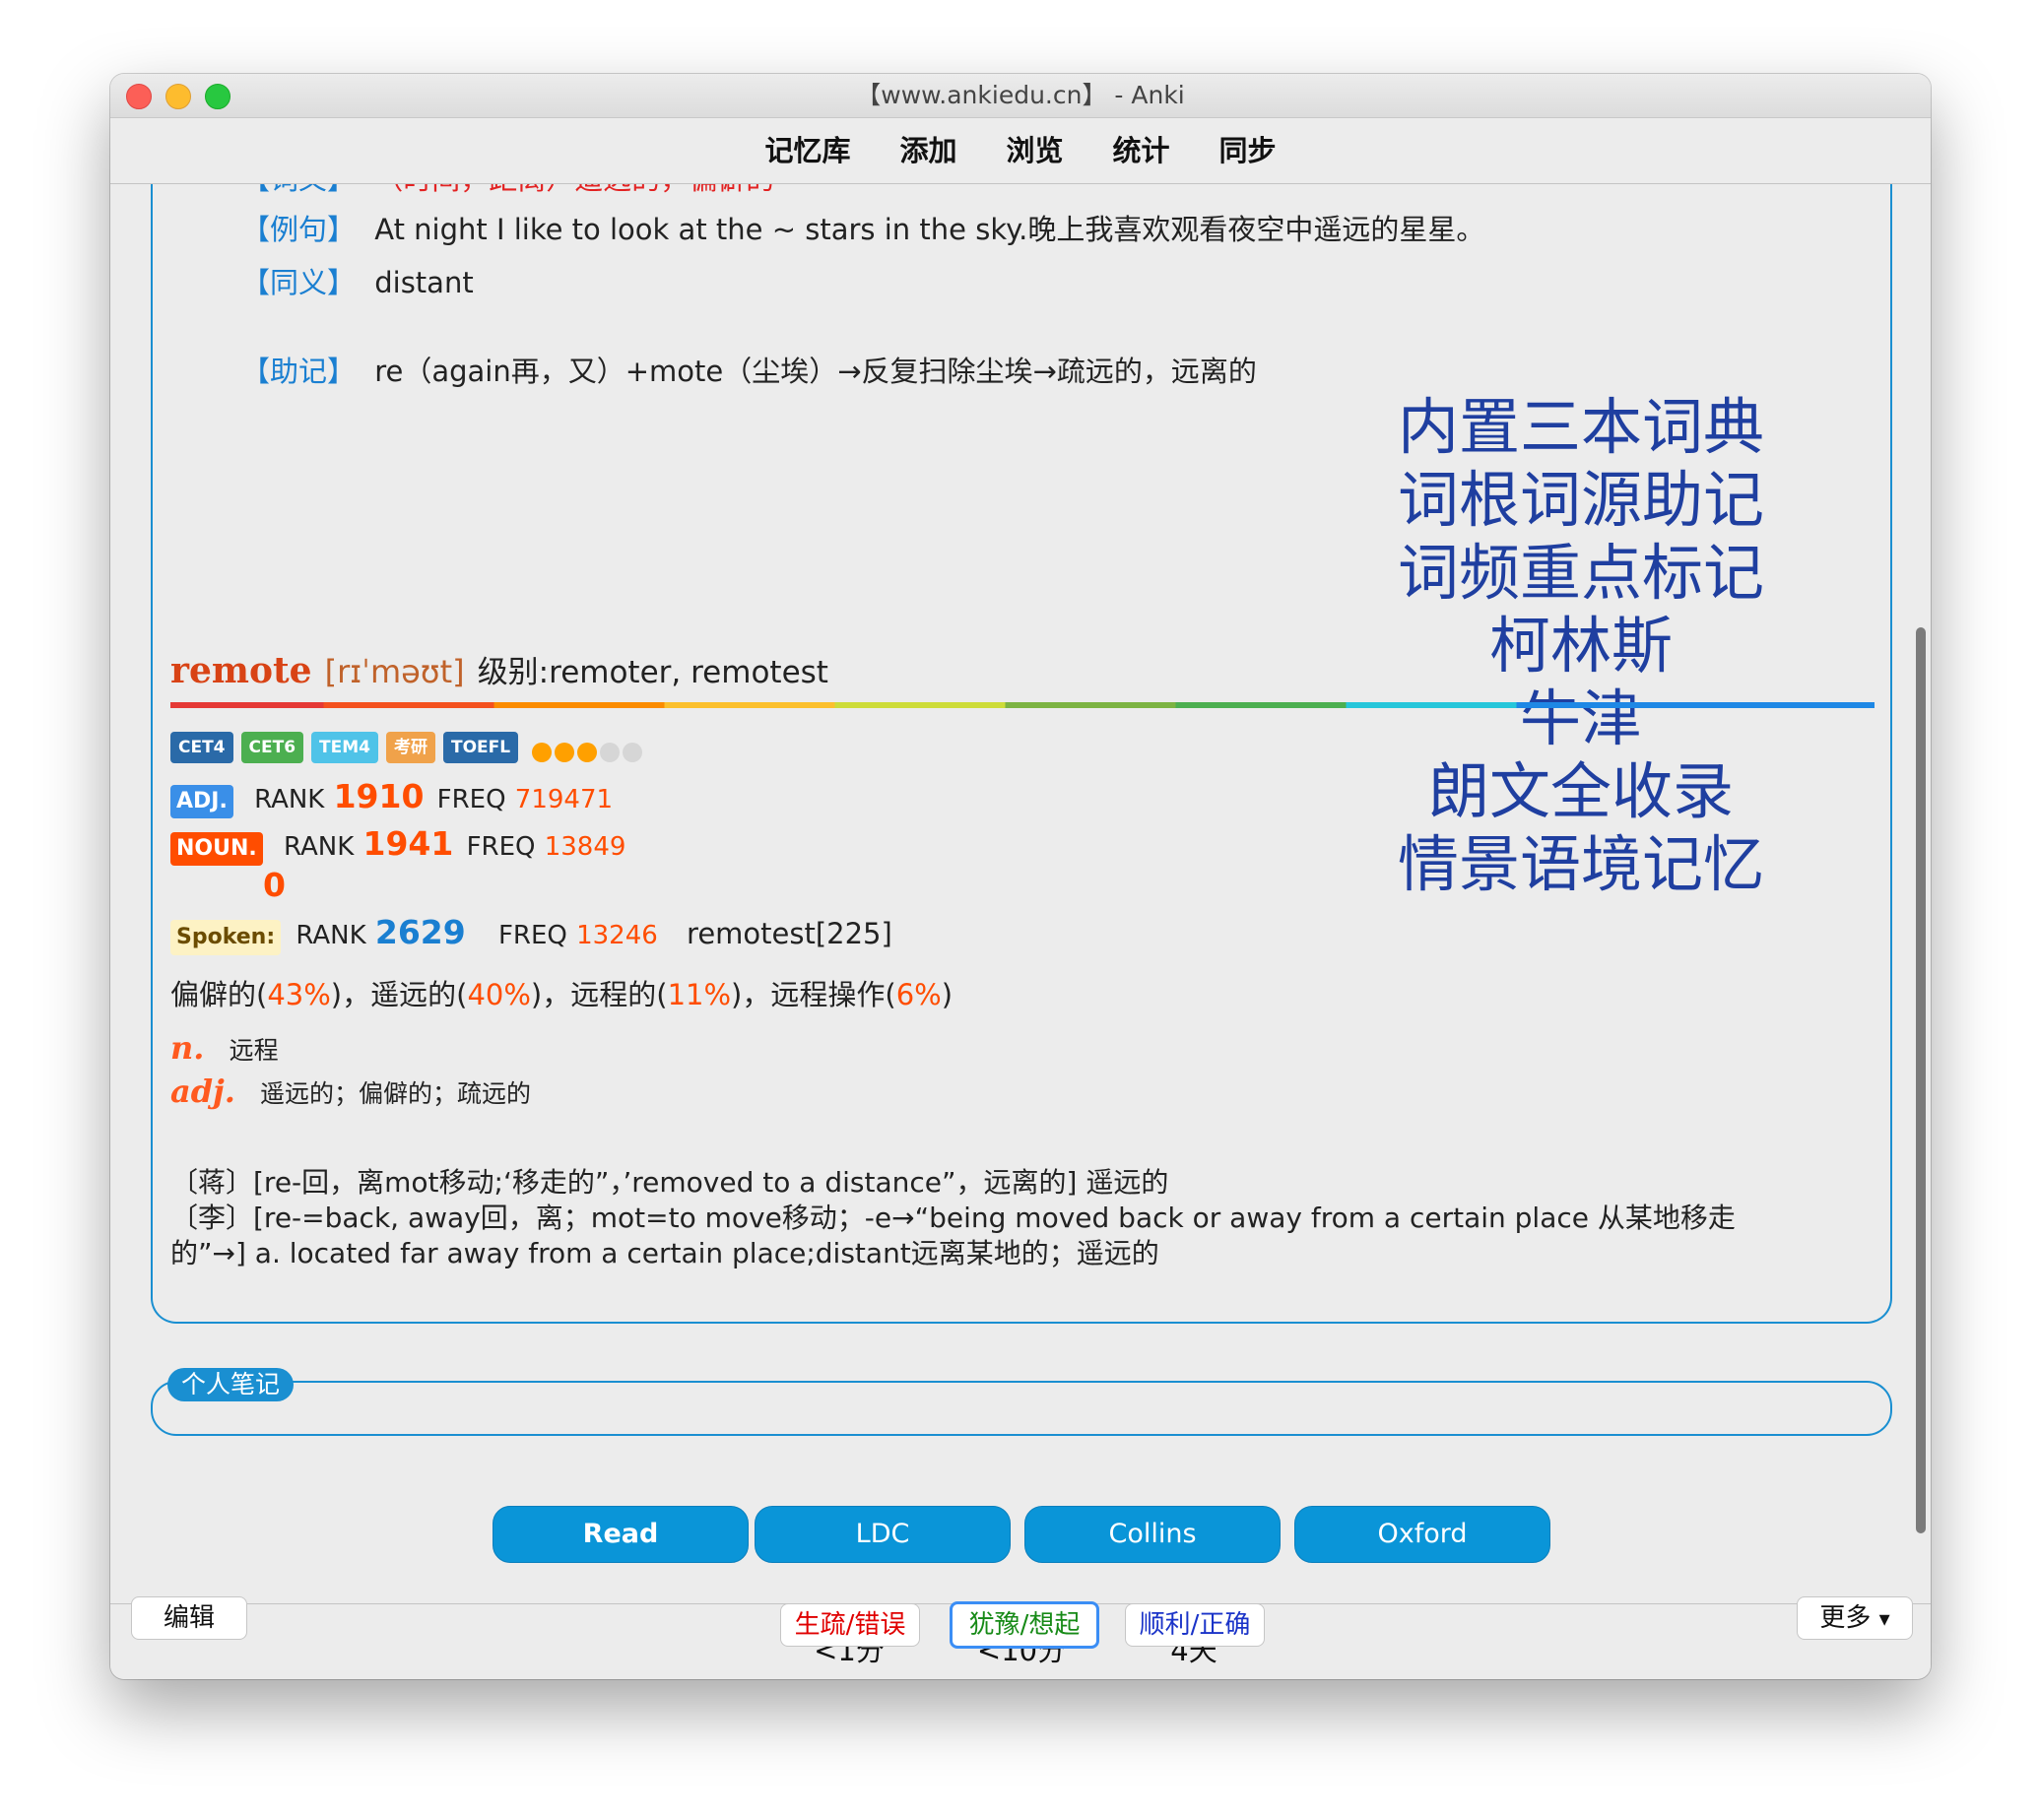 This screenshot has width=2039, height=1820. I want to click on pos-def-noun: n. 远程, so click(224, 1048).